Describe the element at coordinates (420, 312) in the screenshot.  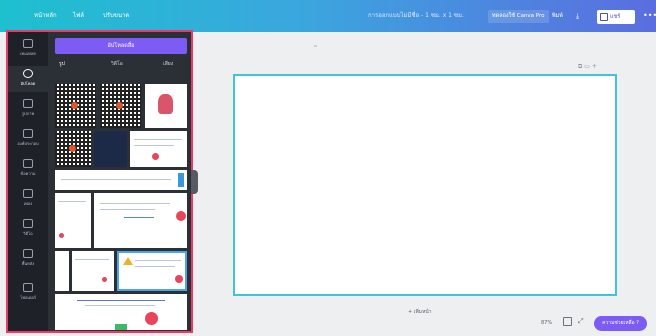
I see `add-page-button: + เพิ่มหน้า` at that location.